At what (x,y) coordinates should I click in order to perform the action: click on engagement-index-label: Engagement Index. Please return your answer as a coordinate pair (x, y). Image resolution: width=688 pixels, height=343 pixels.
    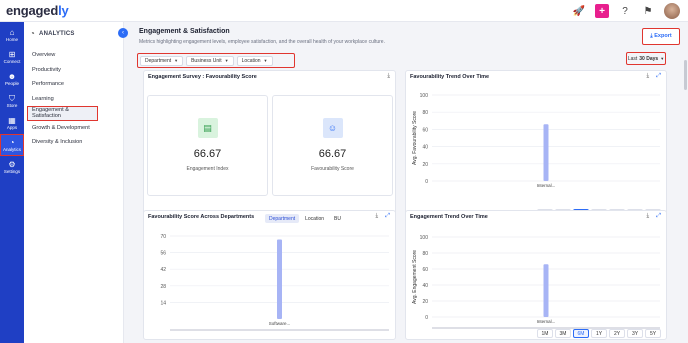
    Looking at the image, I should click on (207, 169).